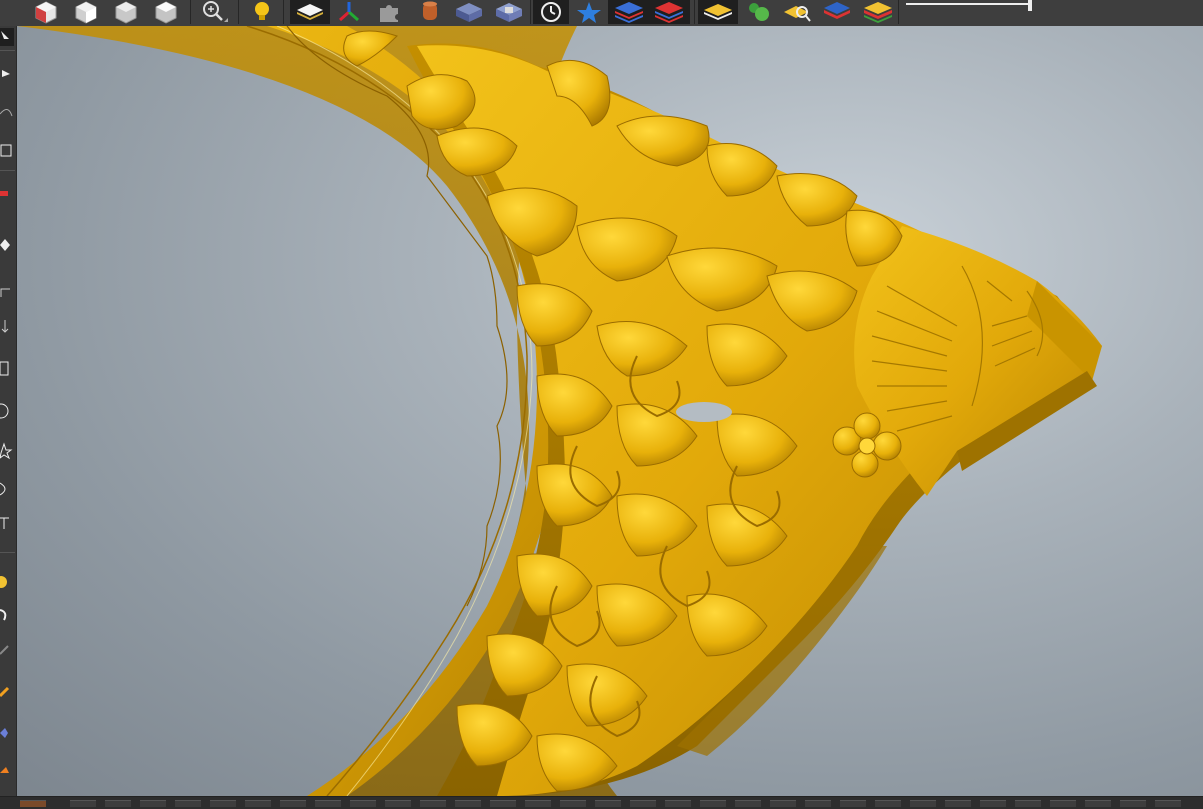  Describe the element at coordinates (7, 151) in the screenshot. I see `transform-tool-icon` at that location.